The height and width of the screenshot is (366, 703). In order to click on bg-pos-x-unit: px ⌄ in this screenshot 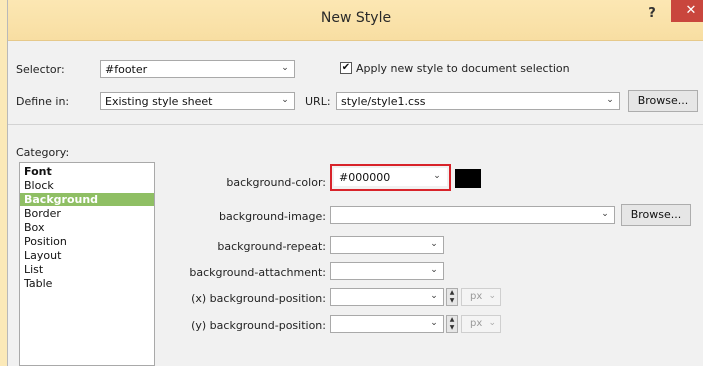, I will do `click(481, 297)`.